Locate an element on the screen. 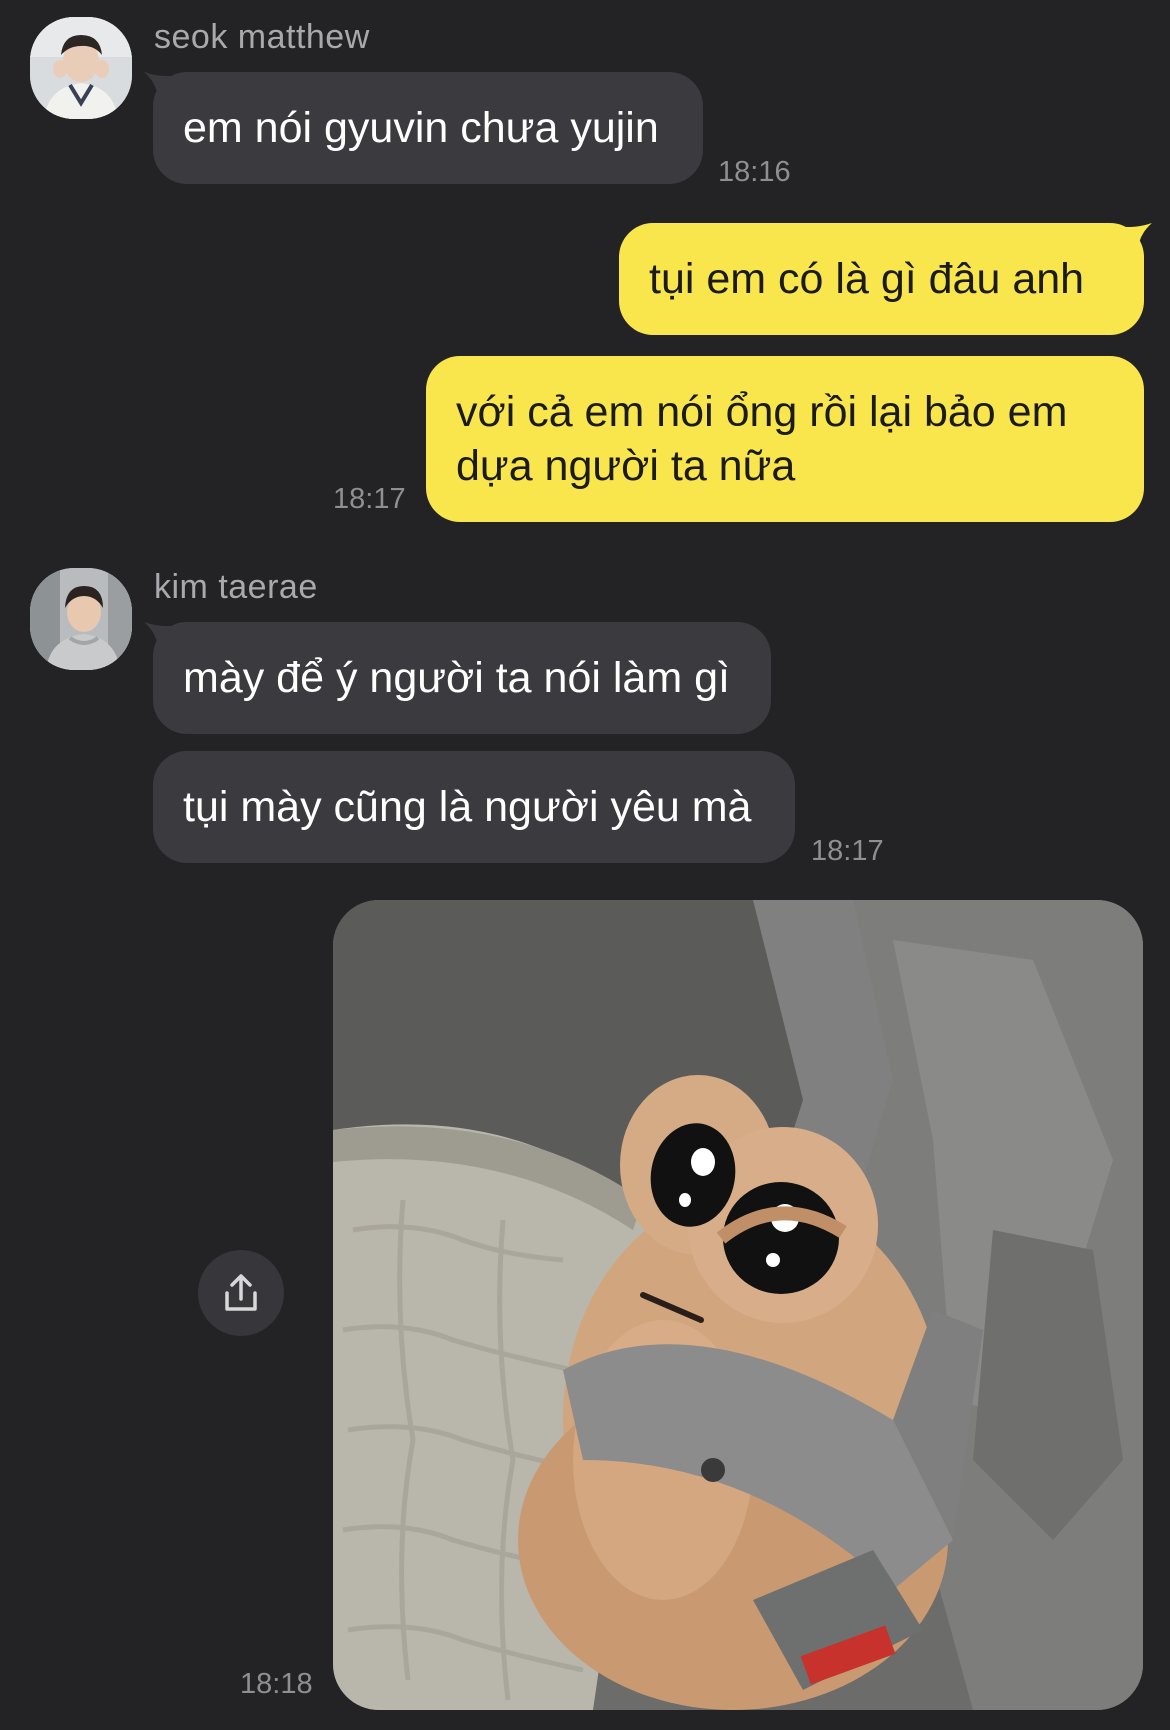 This screenshot has width=1170, height=1730. message-bubble-outgoing: tụi em có là gì đâu anh is located at coordinates (881, 279).